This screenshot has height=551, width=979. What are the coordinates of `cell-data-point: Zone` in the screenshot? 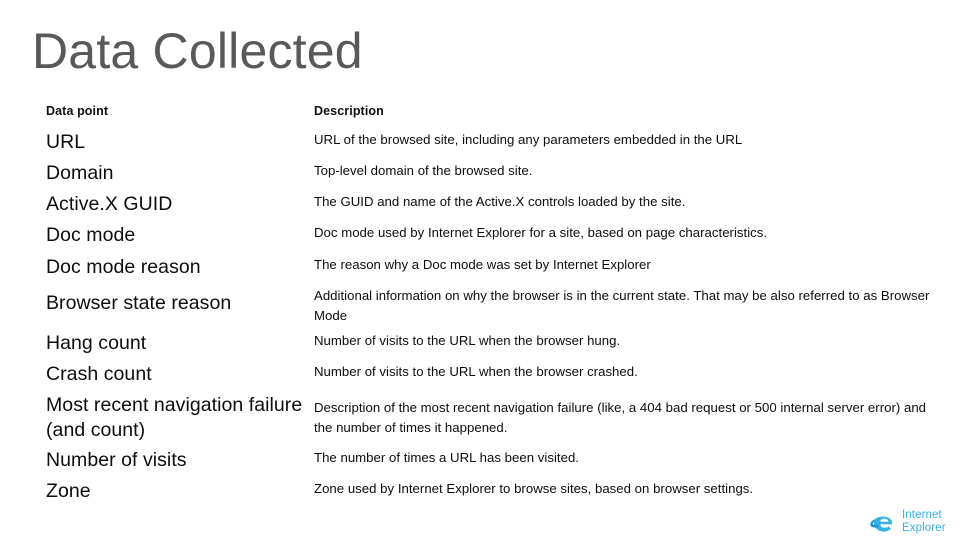 It's located at (68, 491).